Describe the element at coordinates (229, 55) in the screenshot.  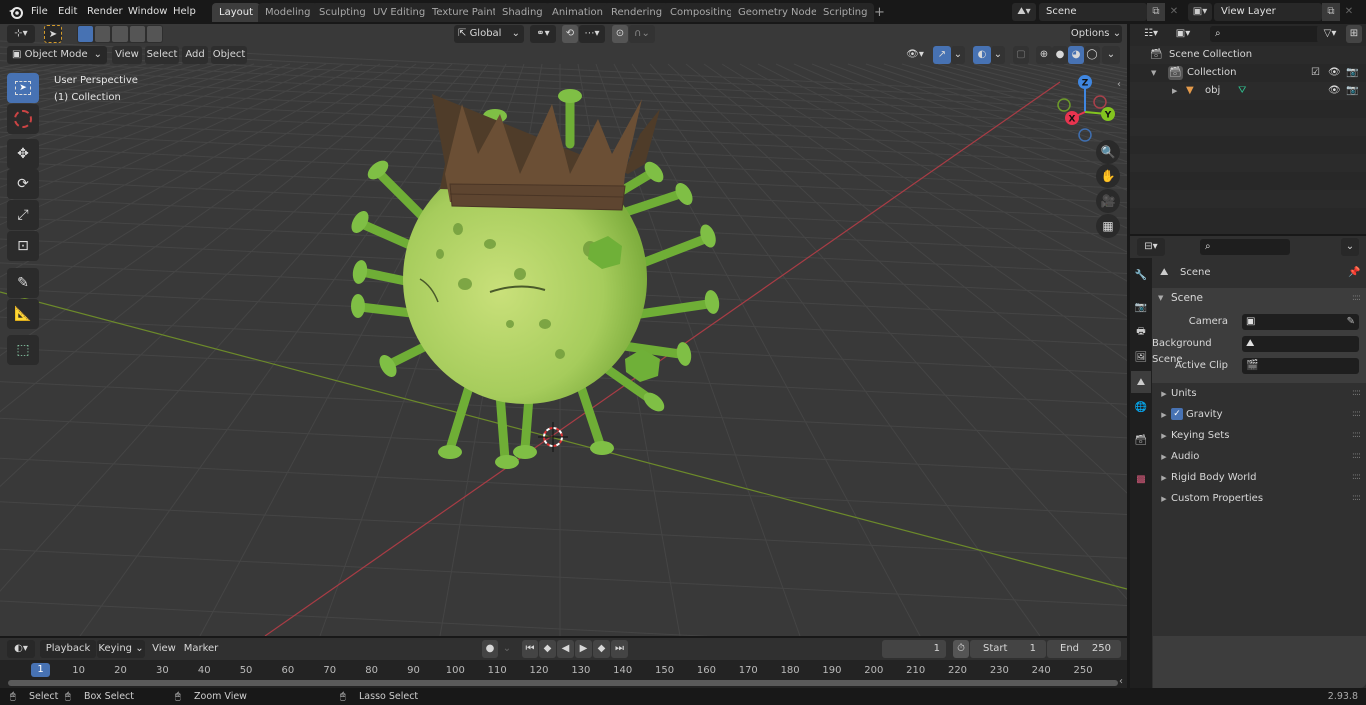
I see `menu-object: Object` at that location.